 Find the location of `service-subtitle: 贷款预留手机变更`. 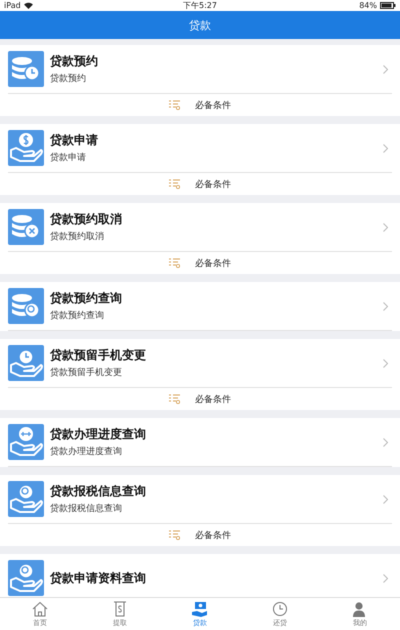

service-subtitle: 贷款预留手机变更 is located at coordinates (86, 372).